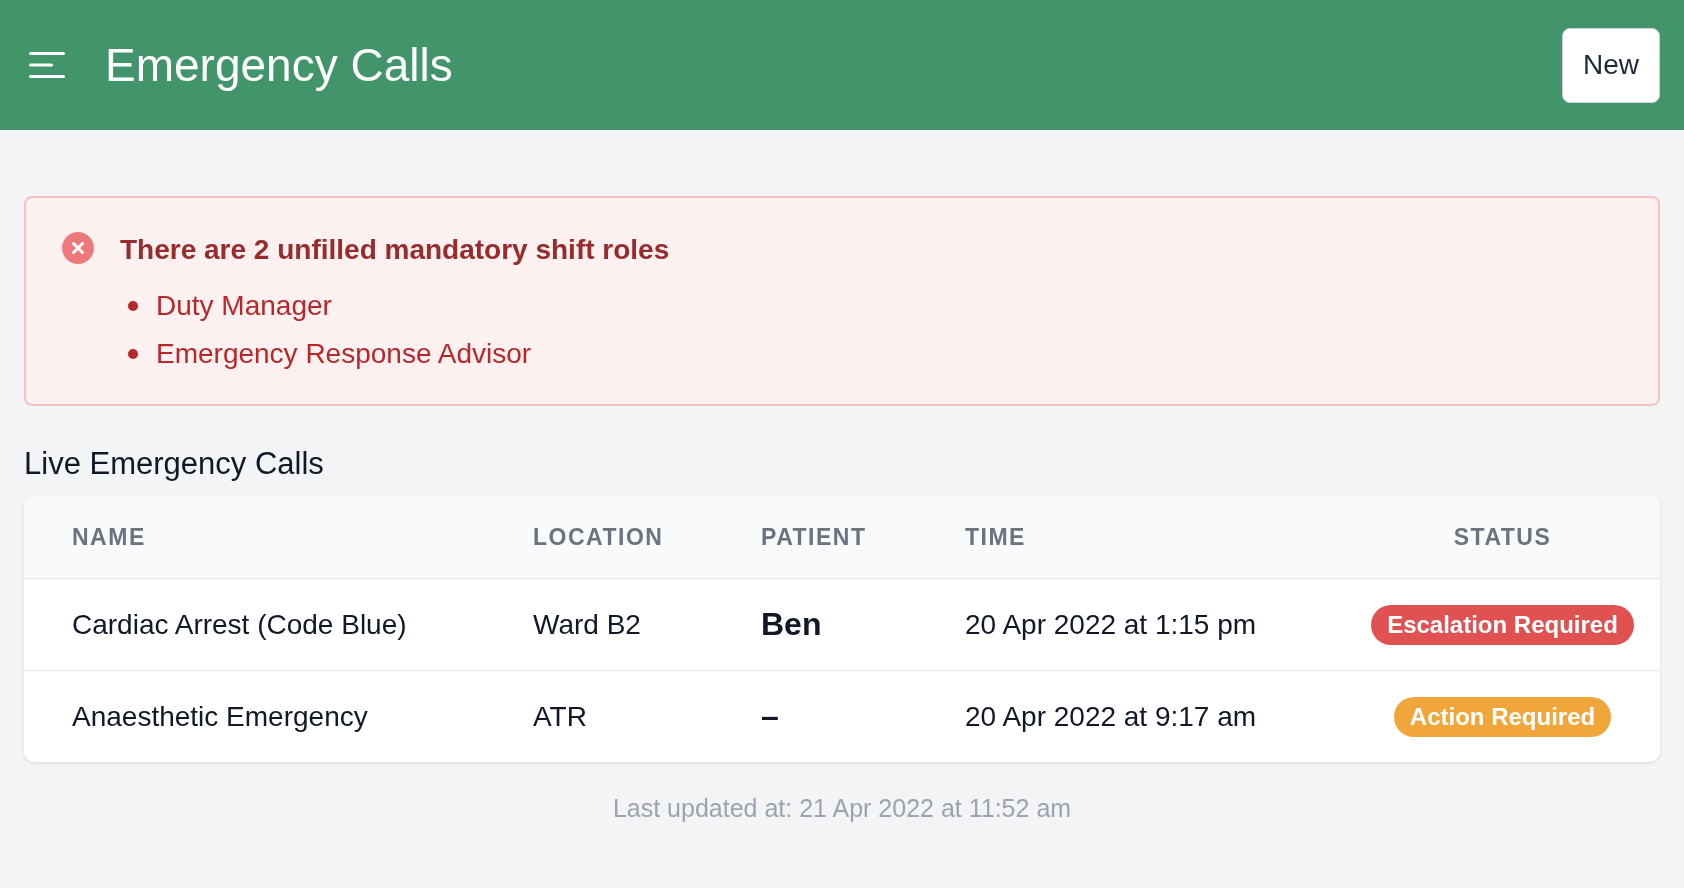 The image size is (1684, 888). Describe the element at coordinates (587, 624) in the screenshot. I see `table-cell-text: Ward B2` at that location.